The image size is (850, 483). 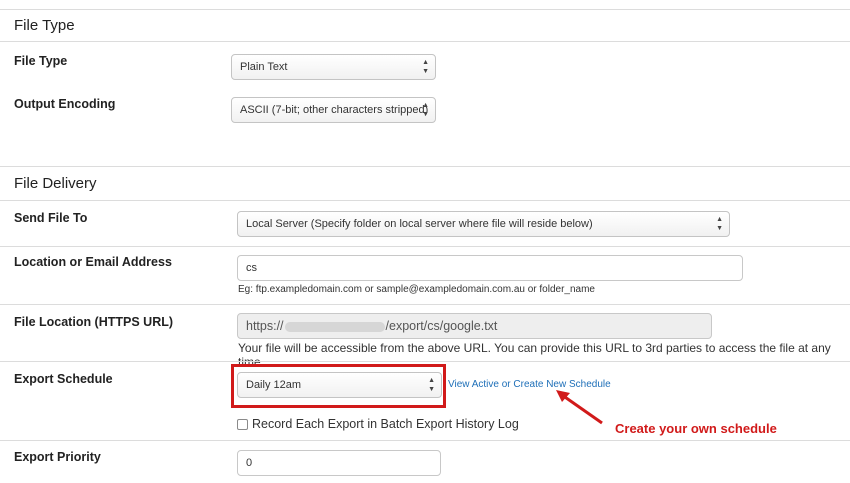 What do you see at coordinates (93, 262) in the screenshot?
I see `location-label: Location or Email Address` at bounding box center [93, 262].